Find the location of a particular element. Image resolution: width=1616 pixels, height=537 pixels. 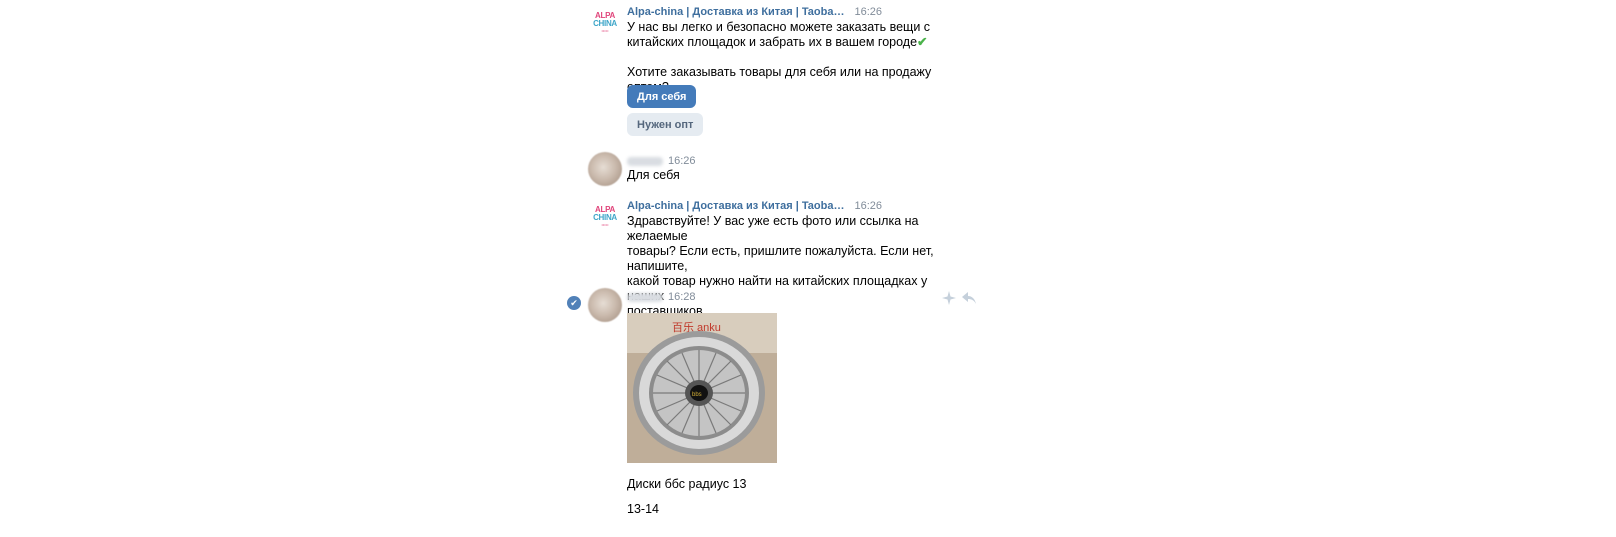

read-check-icon: ✔ is located at coordinates (574, 303).